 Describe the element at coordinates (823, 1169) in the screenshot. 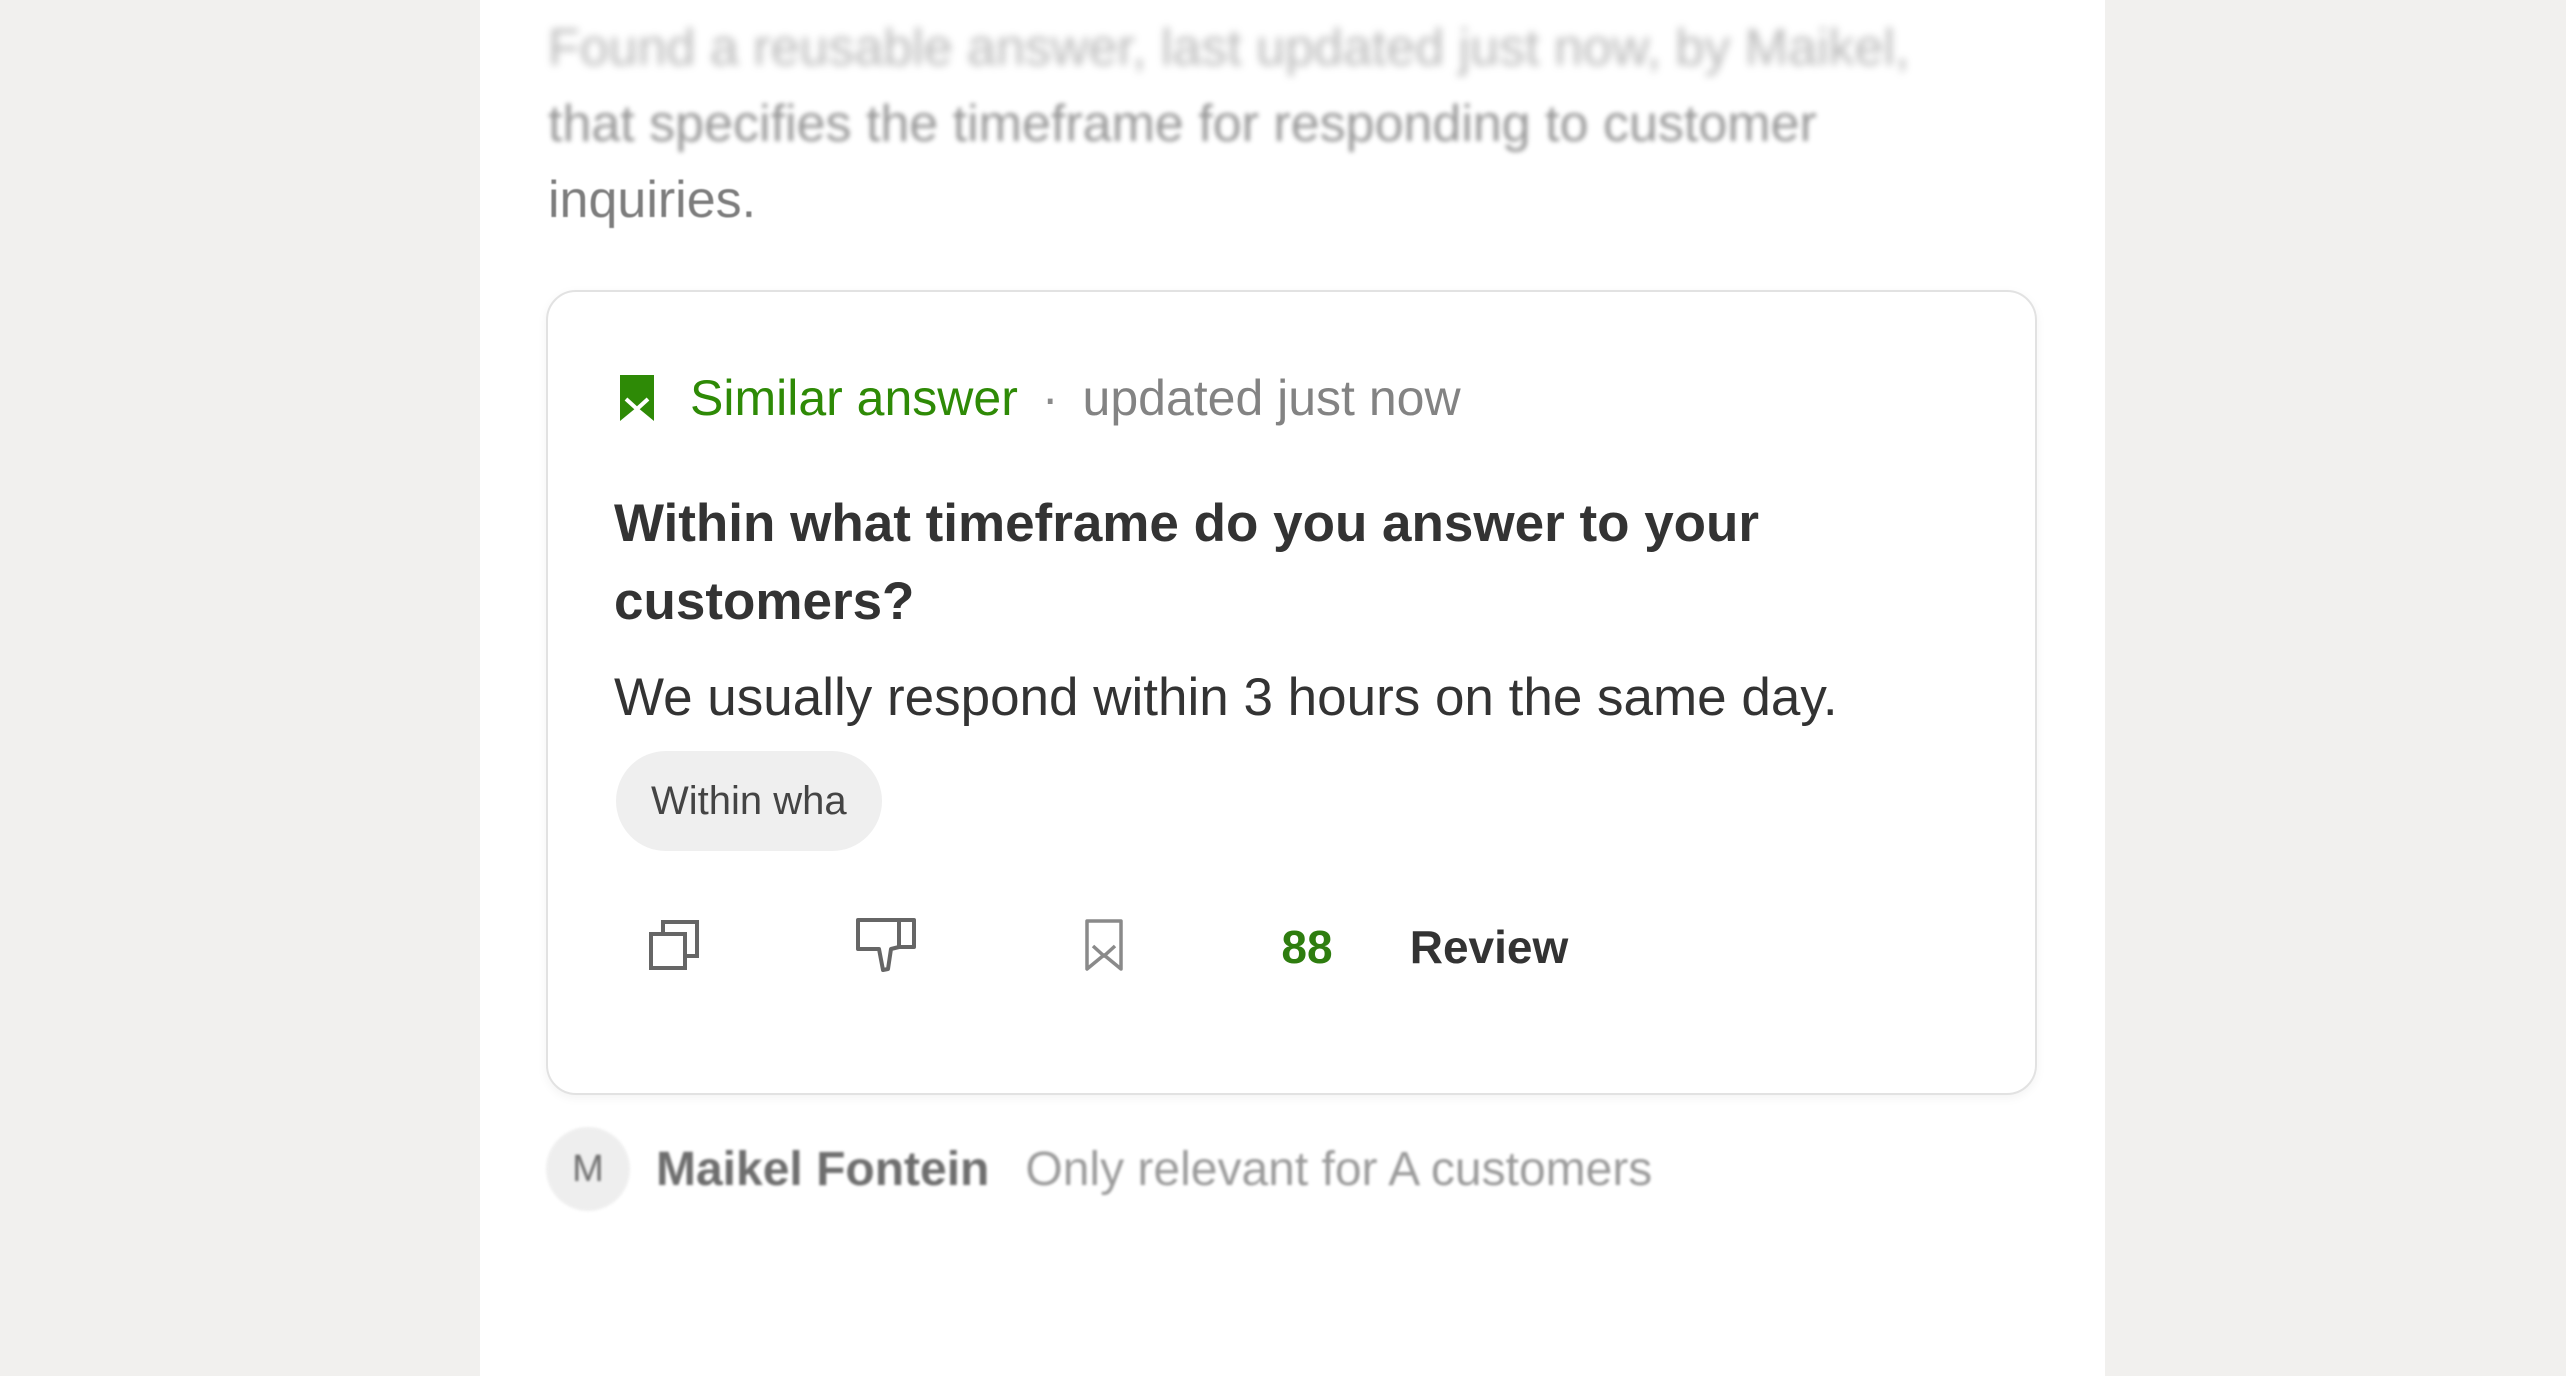

I see `author-name: Maikel Fontein` at that location.